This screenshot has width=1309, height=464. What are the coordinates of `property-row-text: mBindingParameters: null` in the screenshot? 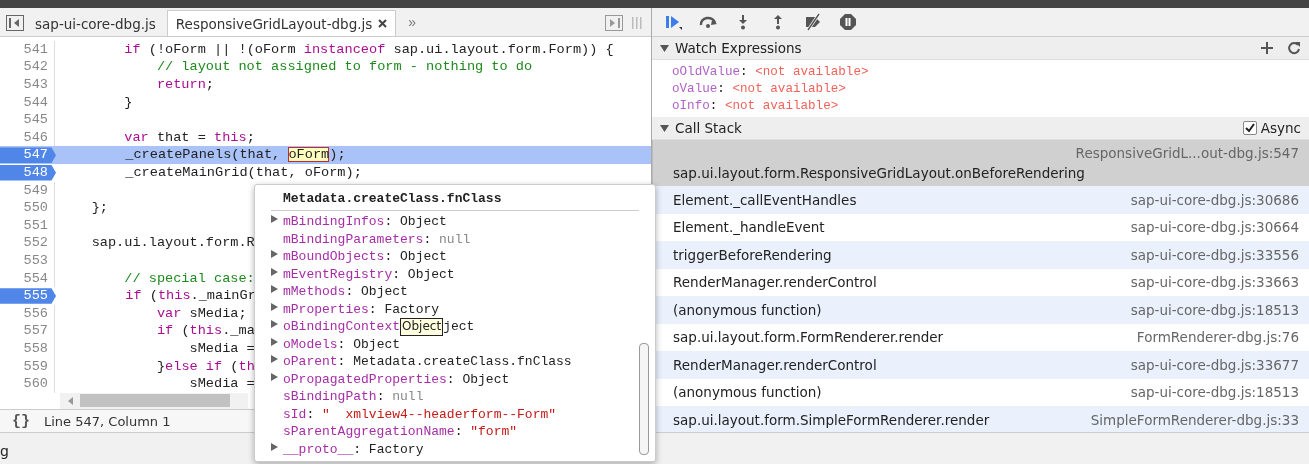 It's located at (377, 239).